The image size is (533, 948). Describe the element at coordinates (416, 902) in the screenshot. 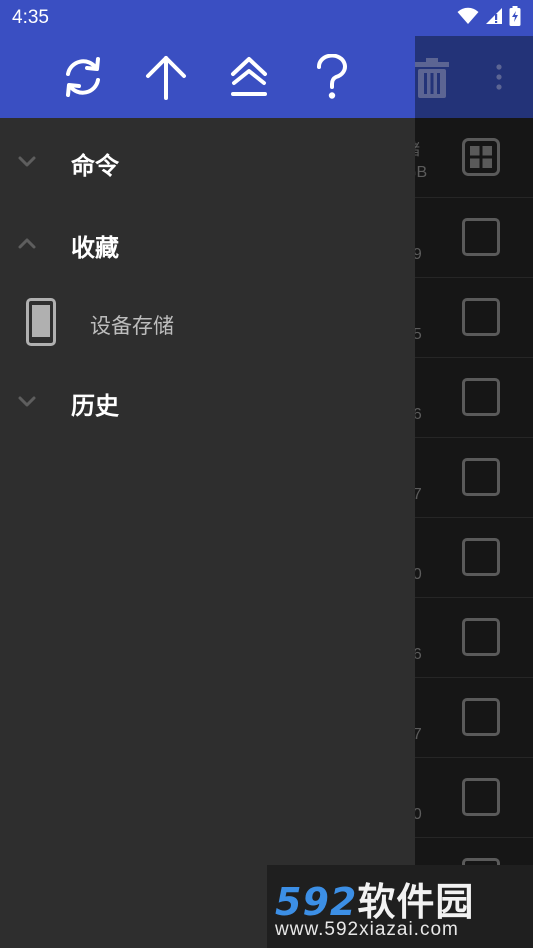

I see `watermark-brand-name: 软件园` at that location.